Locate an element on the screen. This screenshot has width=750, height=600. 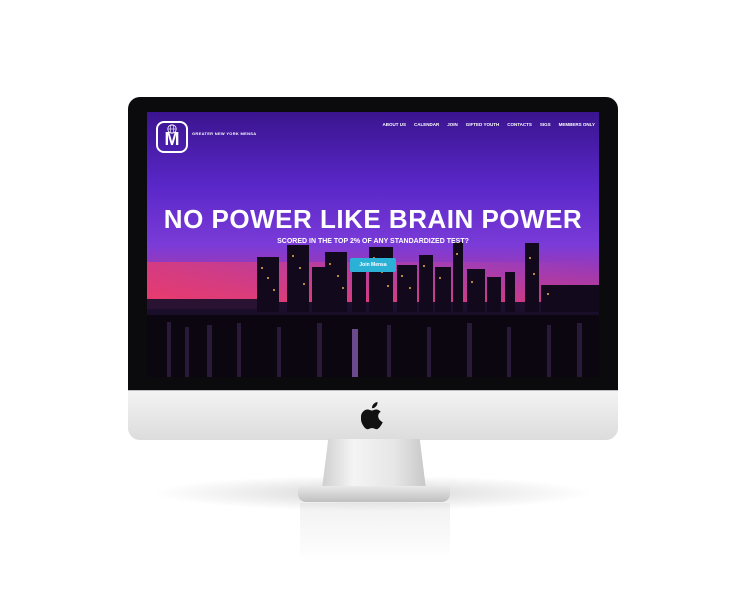
stand-neck is located at coordinates (374, 464).